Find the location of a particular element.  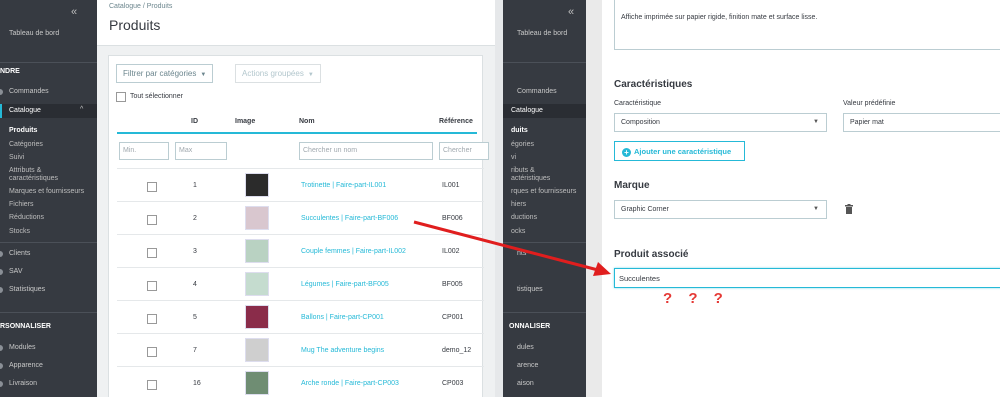

page-title: Produits is located at coordinates (135, 25).